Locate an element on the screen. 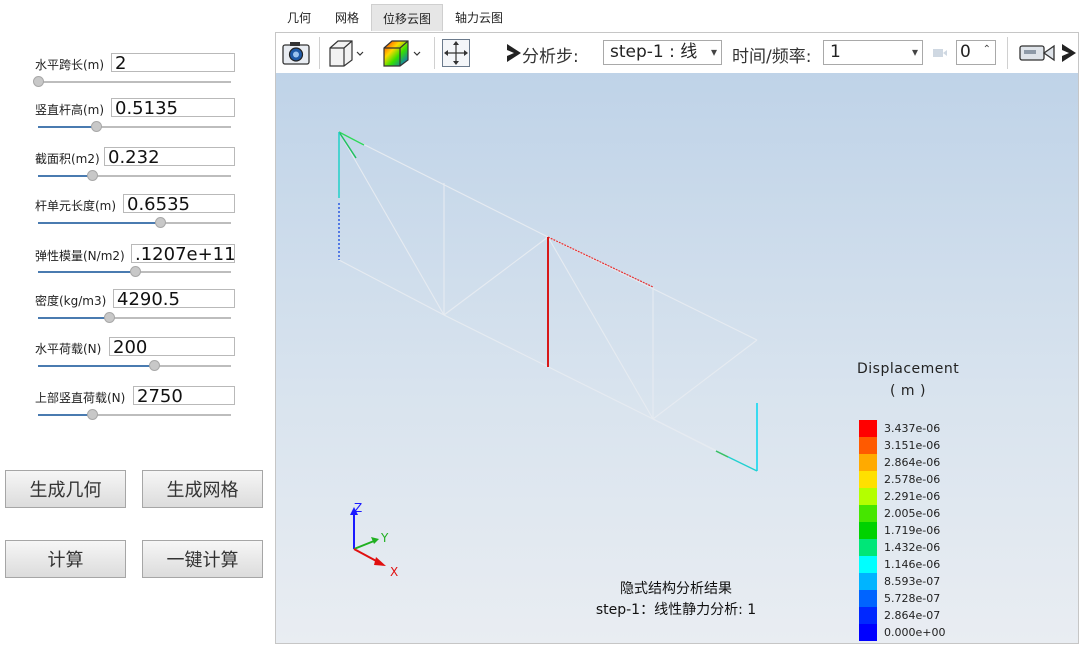 Image resolution: width=1090 pixels, height=655 pixels. param-label-vertical-load: 上部竖直荷载(N) is located at coordinates (80, 398).